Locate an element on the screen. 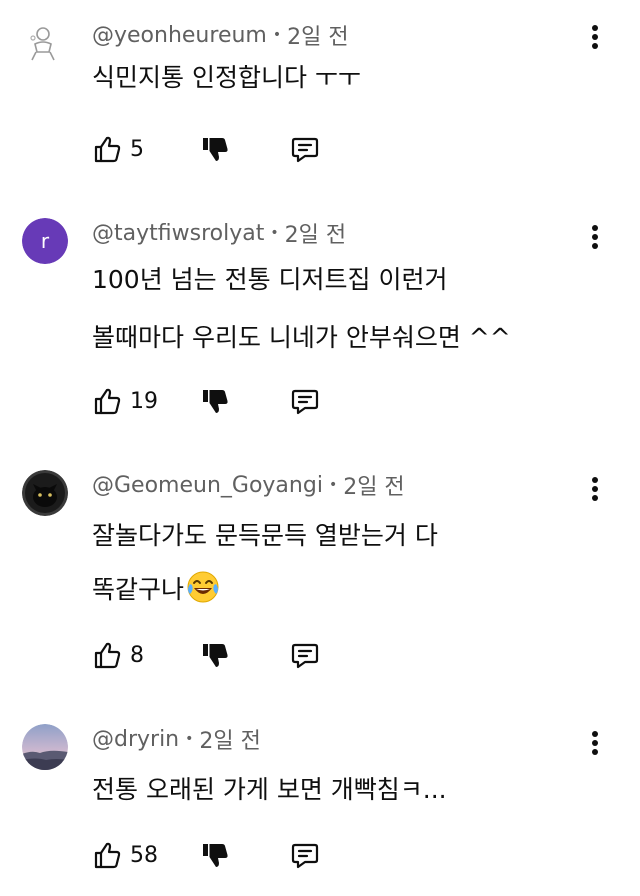 The height and width of the screenshot is (896, 640). black-cat-avatar-icon is located at coordinates (45, 493).